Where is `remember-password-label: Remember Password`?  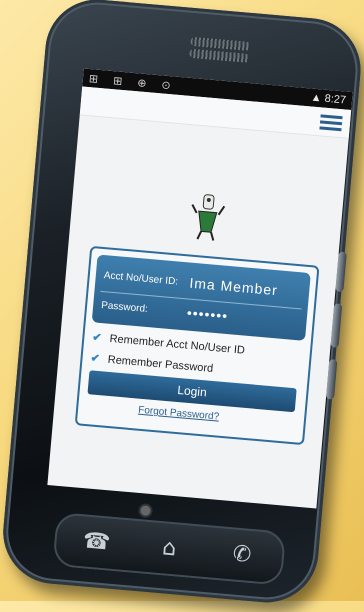
remember-password-label: Remember Password is located at coordinates (160, 364).